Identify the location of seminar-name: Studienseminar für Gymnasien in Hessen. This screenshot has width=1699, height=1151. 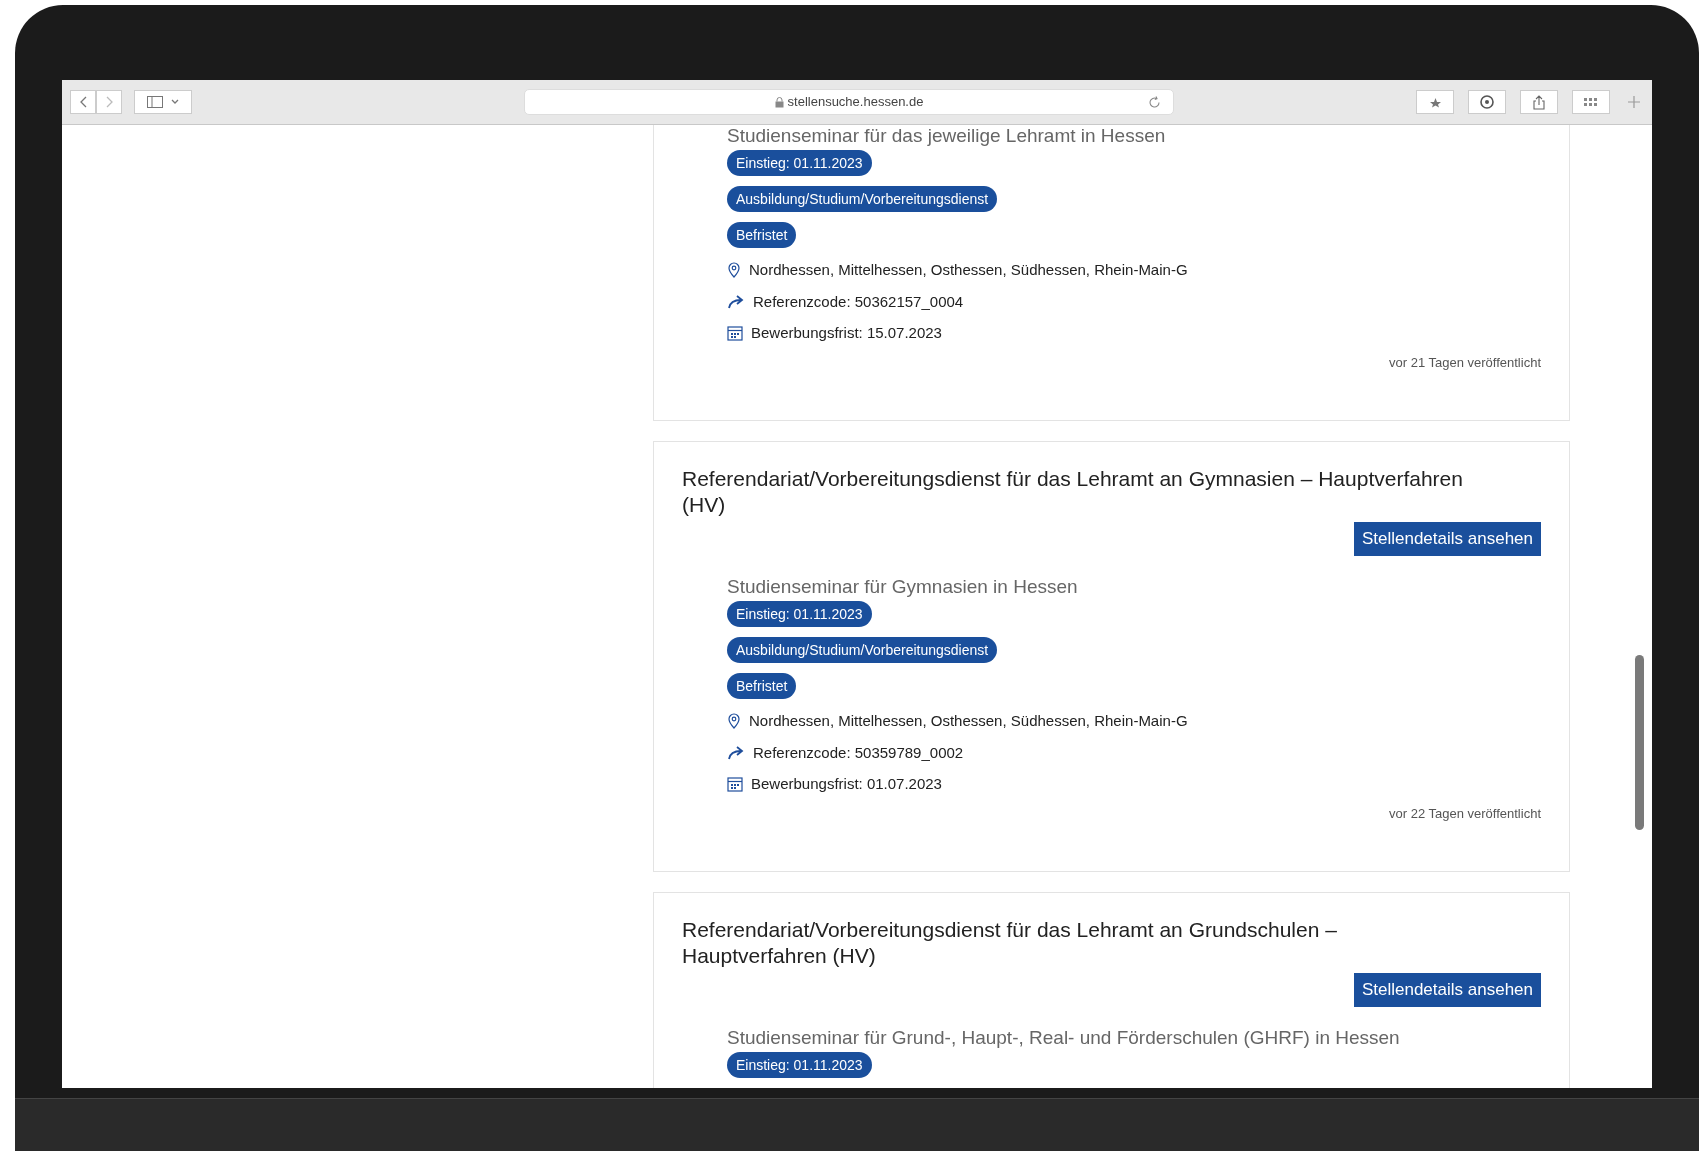
(903, 587).